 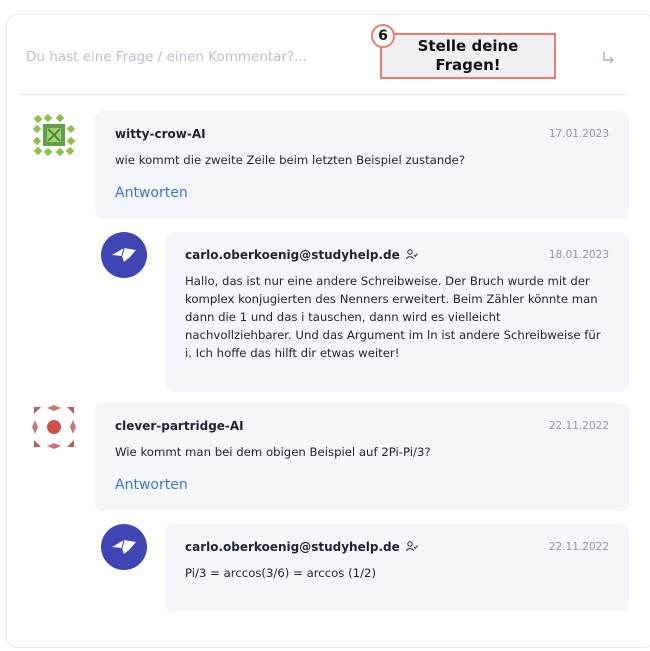 What do you see at coordinates (609, 59) in the screenshot?
I see `reply-arrow-icon` at bounding box center [609, 59].